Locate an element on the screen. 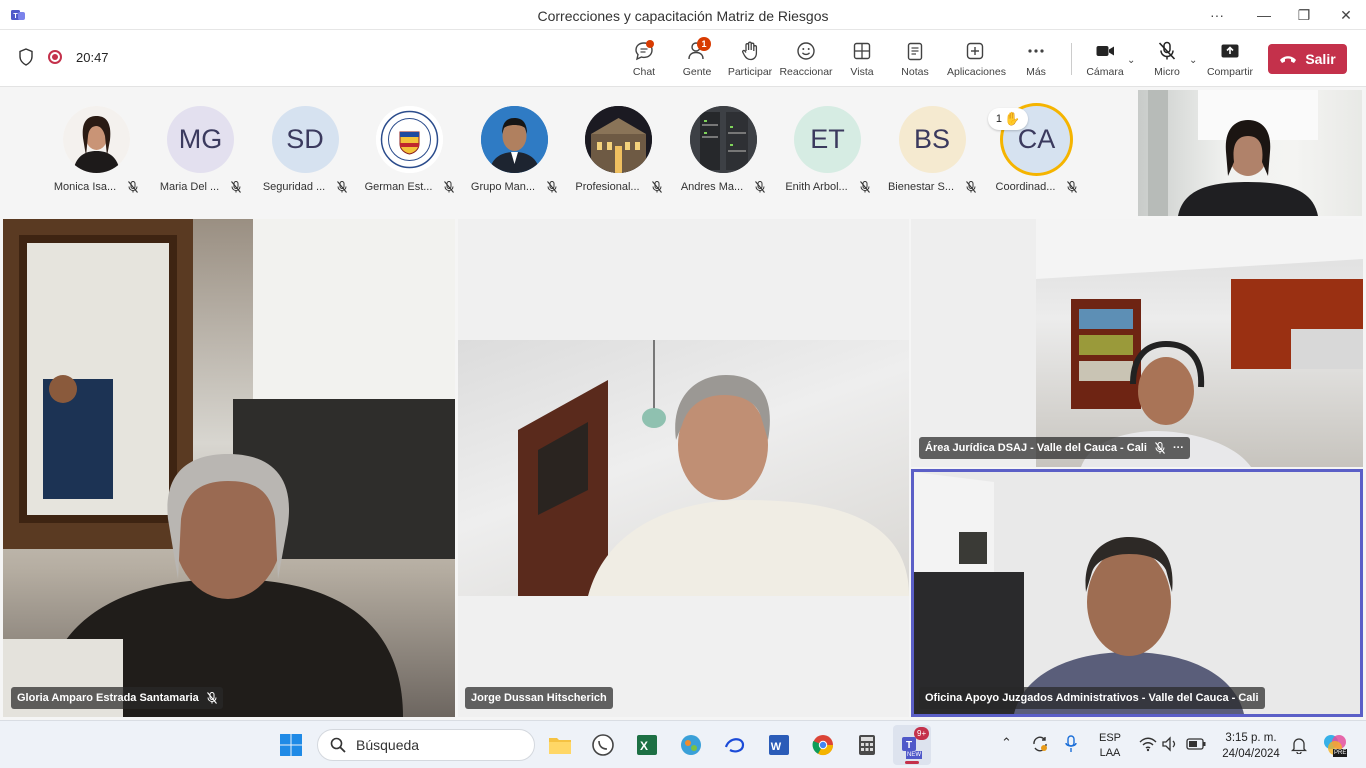 The width and height of the screenshot is (1366, 768). jorge-video is located at coordinates (683, 468).